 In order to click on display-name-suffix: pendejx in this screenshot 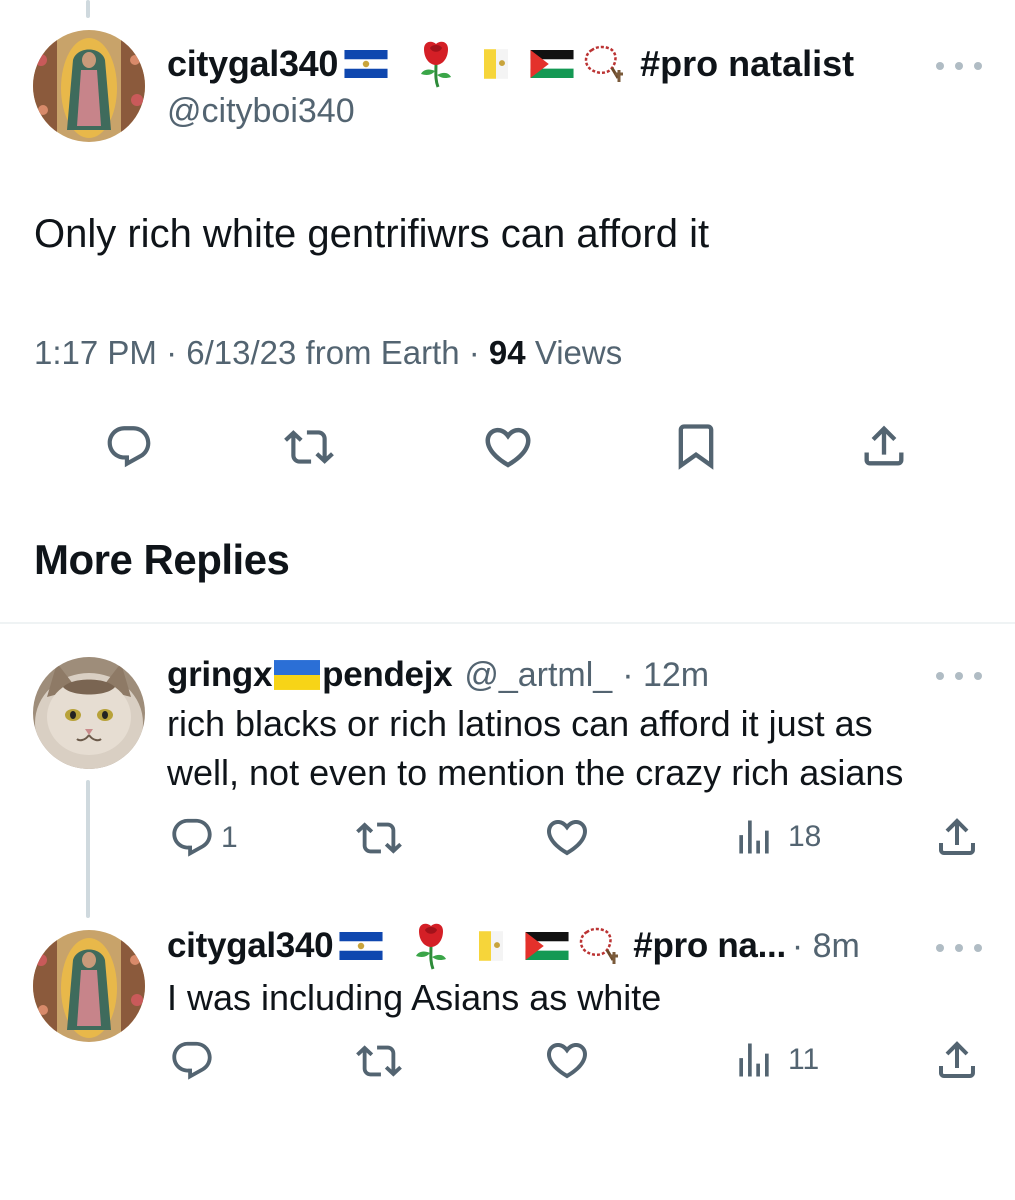, I will do `click(387, 675)`.